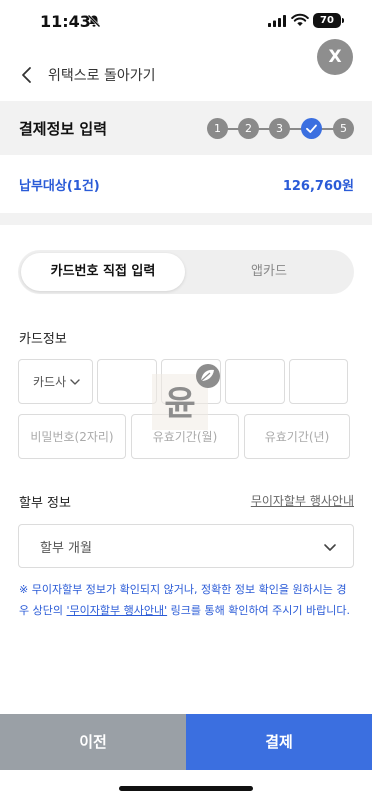  I want to click on expiry-year-field: 유효기간(년), so click(297, 436).